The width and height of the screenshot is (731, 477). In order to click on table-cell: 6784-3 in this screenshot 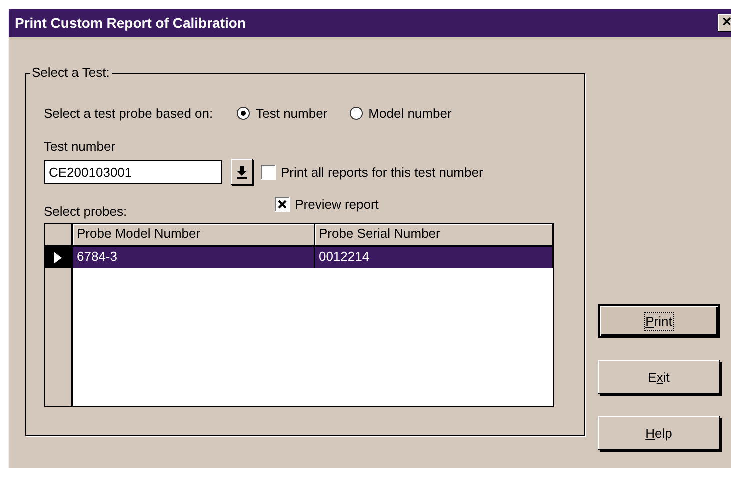, I will do `click(194, 257)`.